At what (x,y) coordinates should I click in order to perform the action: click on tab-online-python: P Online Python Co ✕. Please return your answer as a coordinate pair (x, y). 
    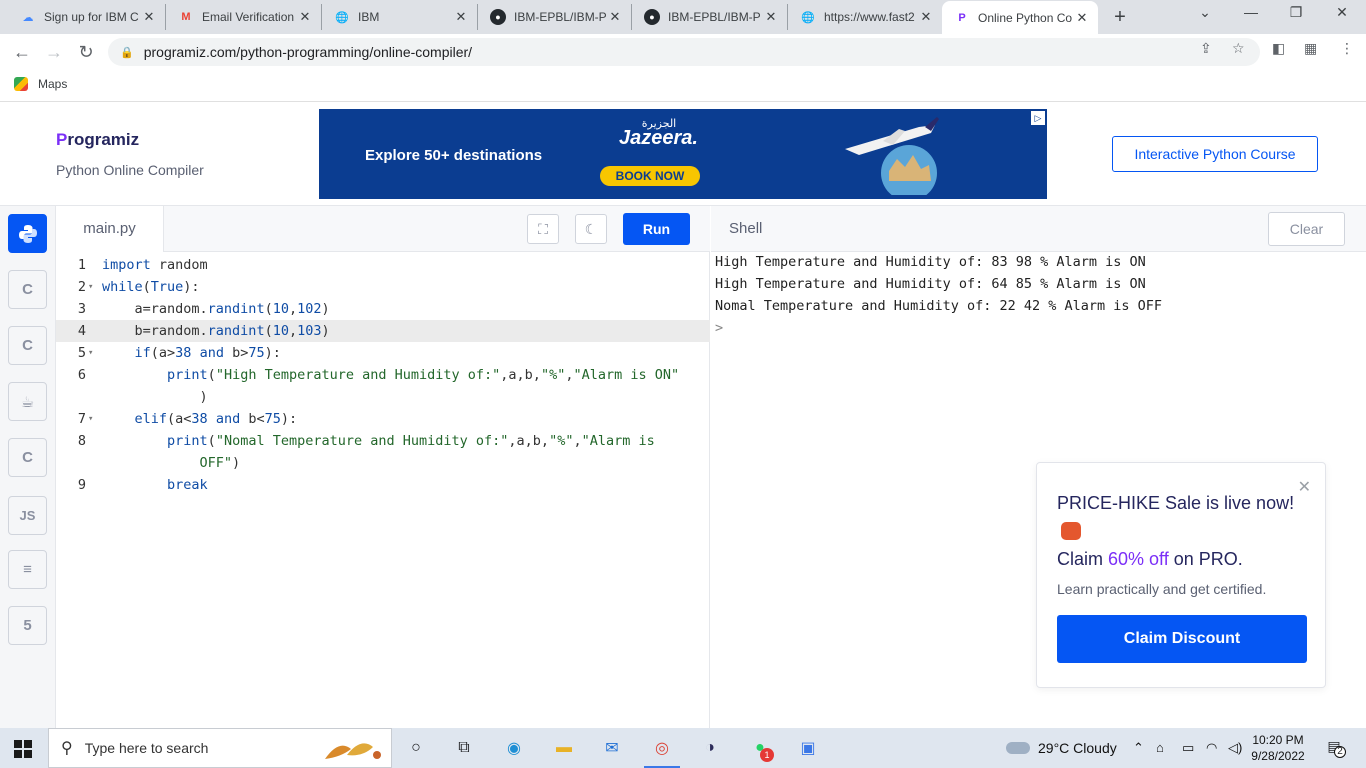
    Looking at the image, I should click on (1020, 17).